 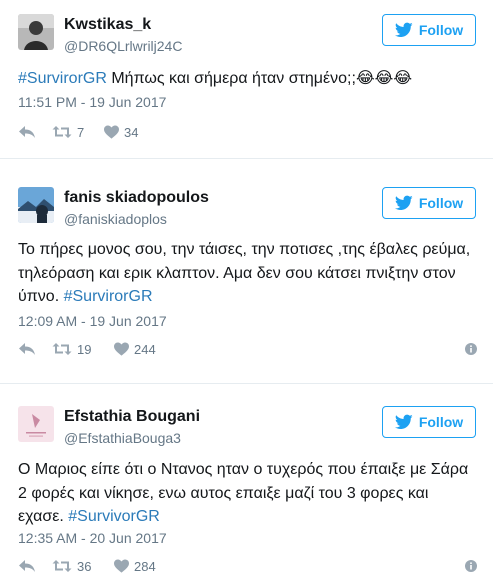 What do you see at coordinates (231, 78) in the screenshot?
I see `tweet-body: Μήπως και σήμερα ήταν στημένο;;` at bounding box center [231, 78].